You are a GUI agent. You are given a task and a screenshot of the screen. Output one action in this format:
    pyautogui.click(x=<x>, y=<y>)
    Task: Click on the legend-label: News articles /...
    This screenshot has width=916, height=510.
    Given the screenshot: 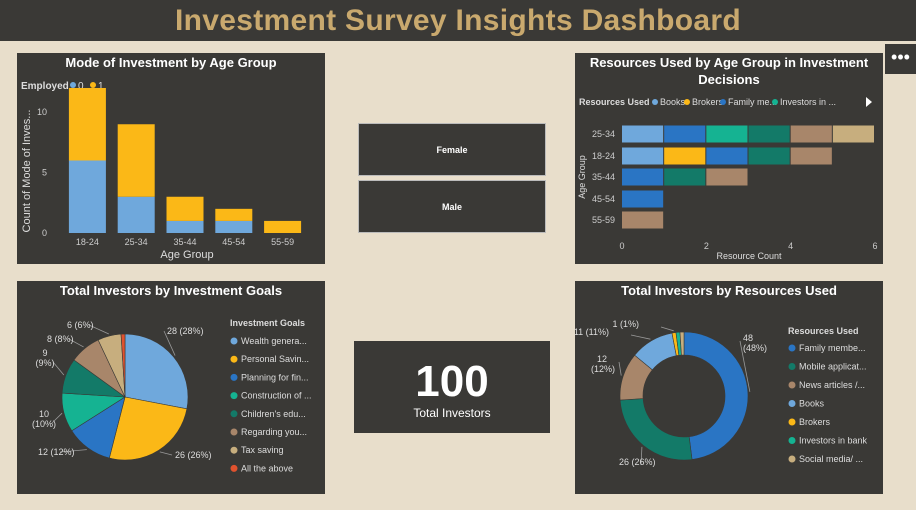 What is the action you would take?
    pyautogui.click(x=832, y=385)
    